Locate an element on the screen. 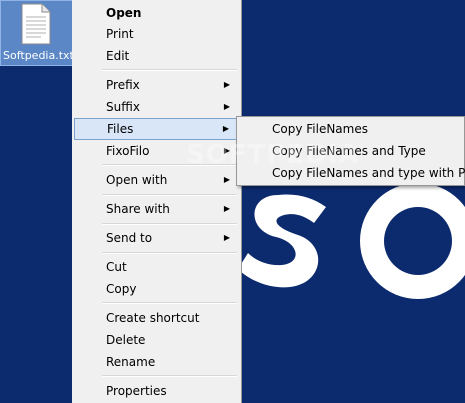 Image resolution: width=465 pixels, height=403 pixels. submenu-item-copy-filenames: Copy FileNames is located at coordinates (350, 129).